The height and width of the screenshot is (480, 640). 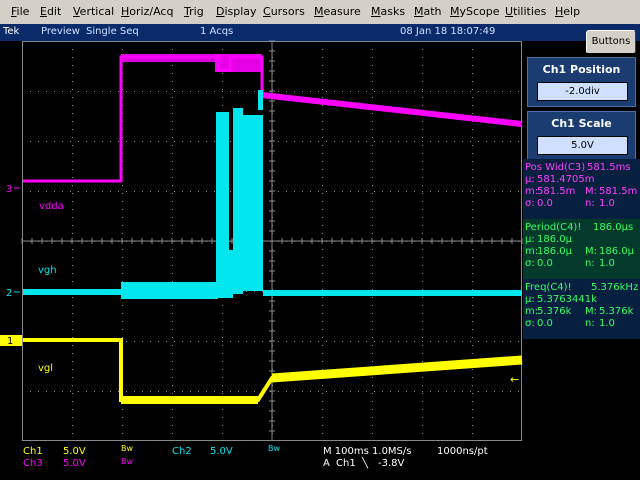 I want to click on trigger-channel: Ch1, so click(x=346, y=463).